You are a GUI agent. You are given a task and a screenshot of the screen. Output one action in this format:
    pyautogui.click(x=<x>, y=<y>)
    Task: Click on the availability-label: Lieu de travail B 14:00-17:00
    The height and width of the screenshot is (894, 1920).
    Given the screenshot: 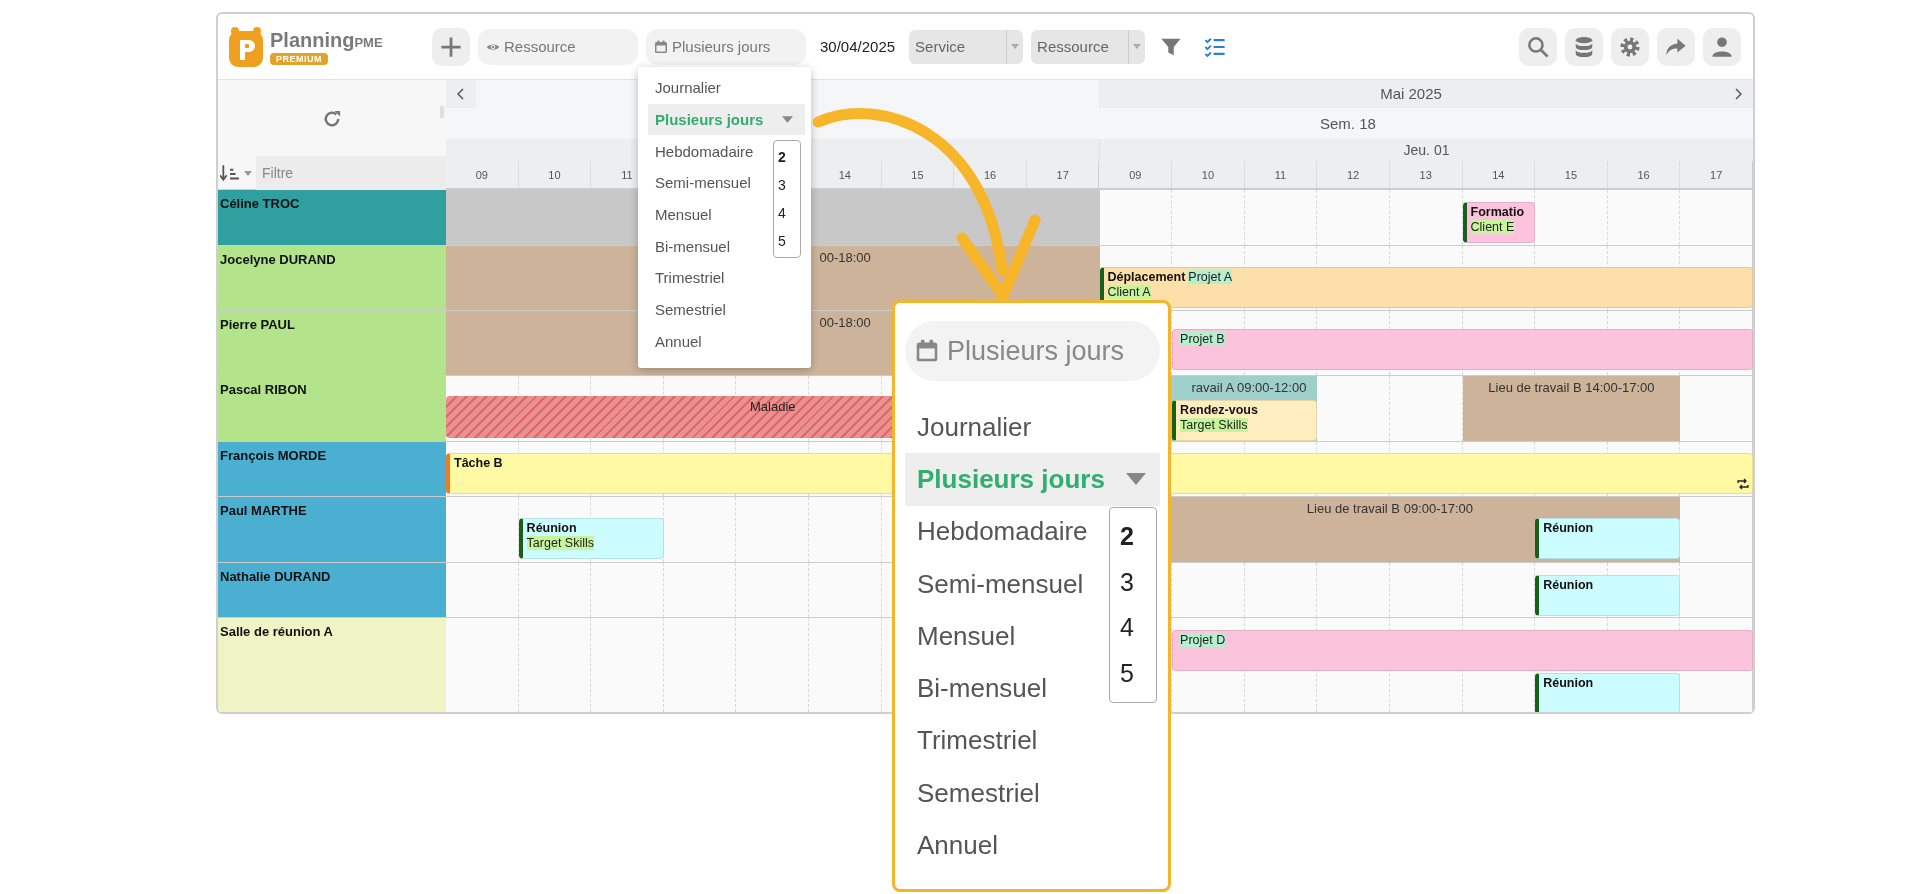 What is the action you would take?
    pyautogui.click(x=1571, y=387)
    